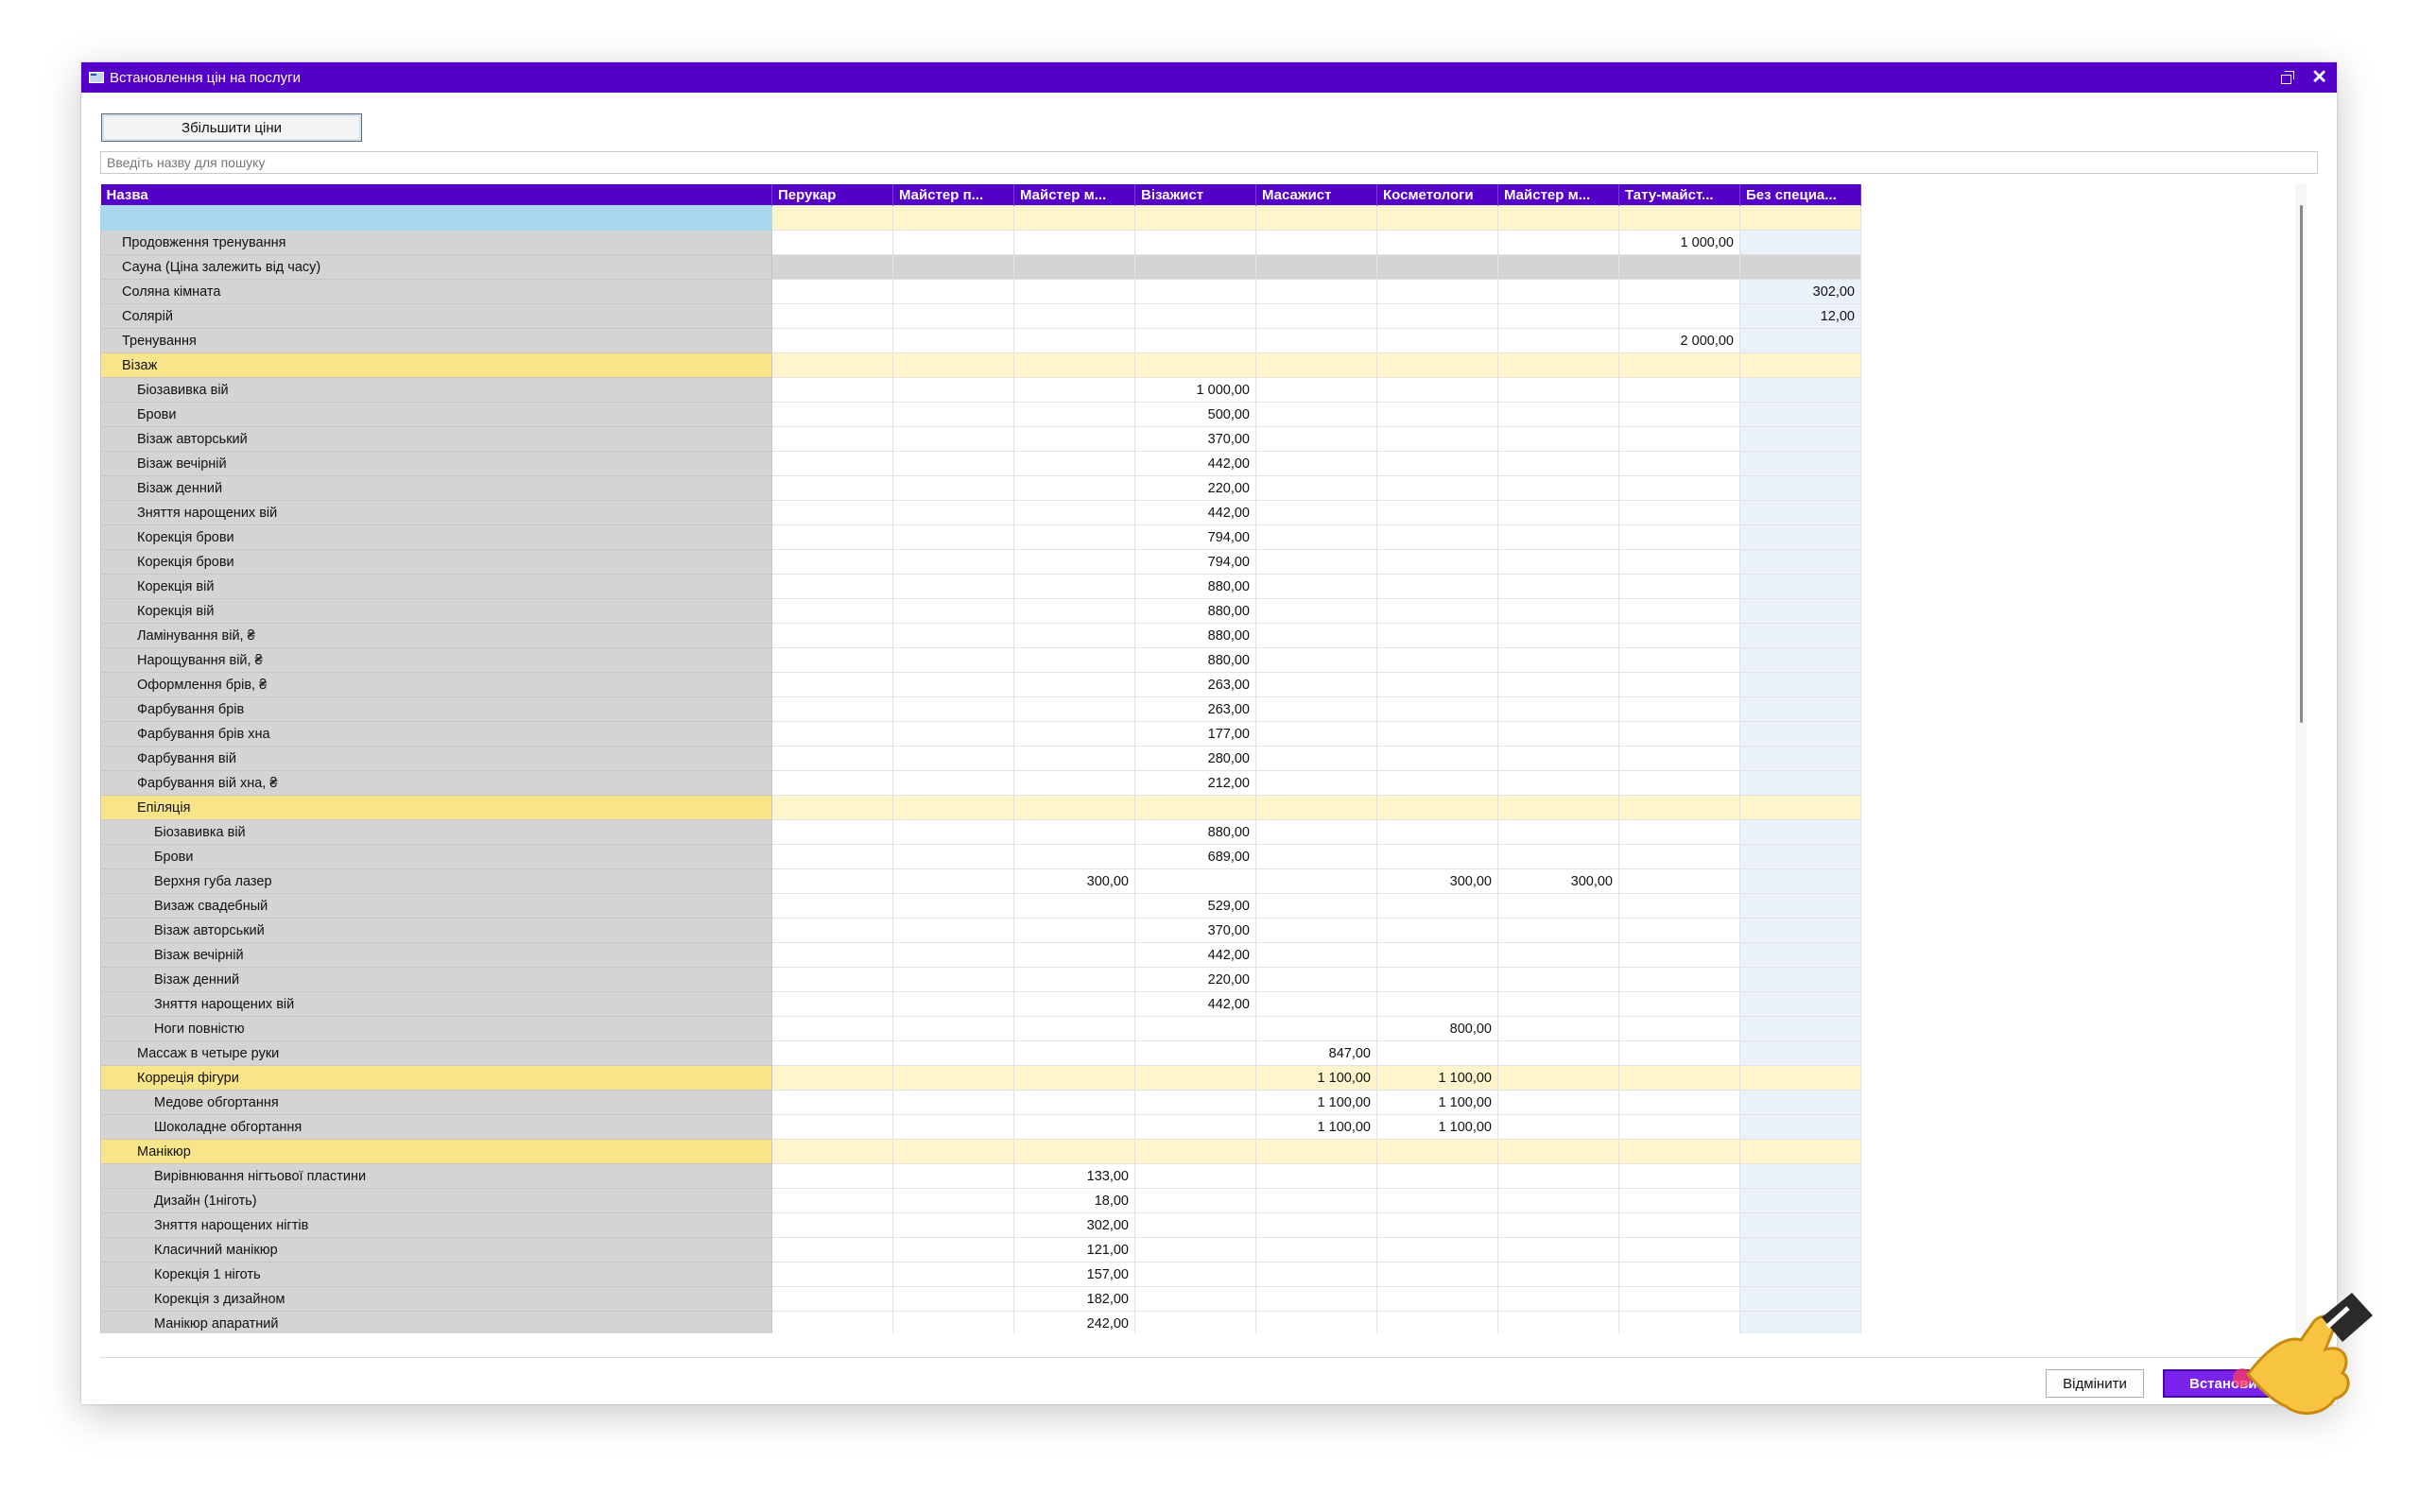 This screenshot has height=1512, width=2420. What do you see at coordinates (980, 783) in the screenshot?
I see `table-row: Фарбування вій хна, ₴ 212,00` at bounding box center [980, 783].